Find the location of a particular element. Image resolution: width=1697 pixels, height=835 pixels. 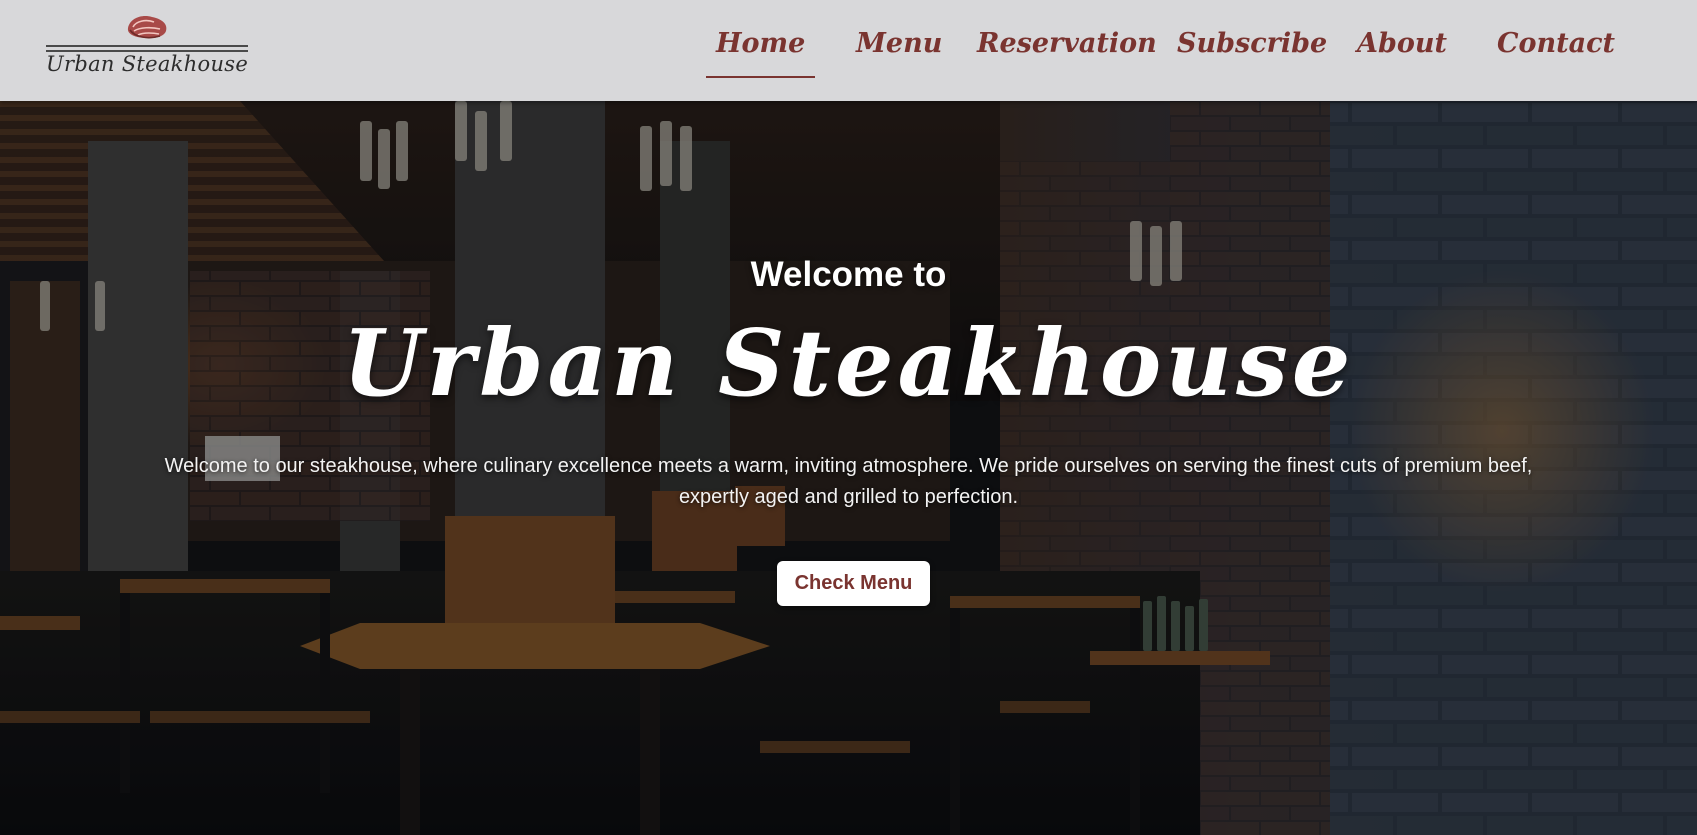

nav-contact: Contact is located at coordinates (1556, 50).